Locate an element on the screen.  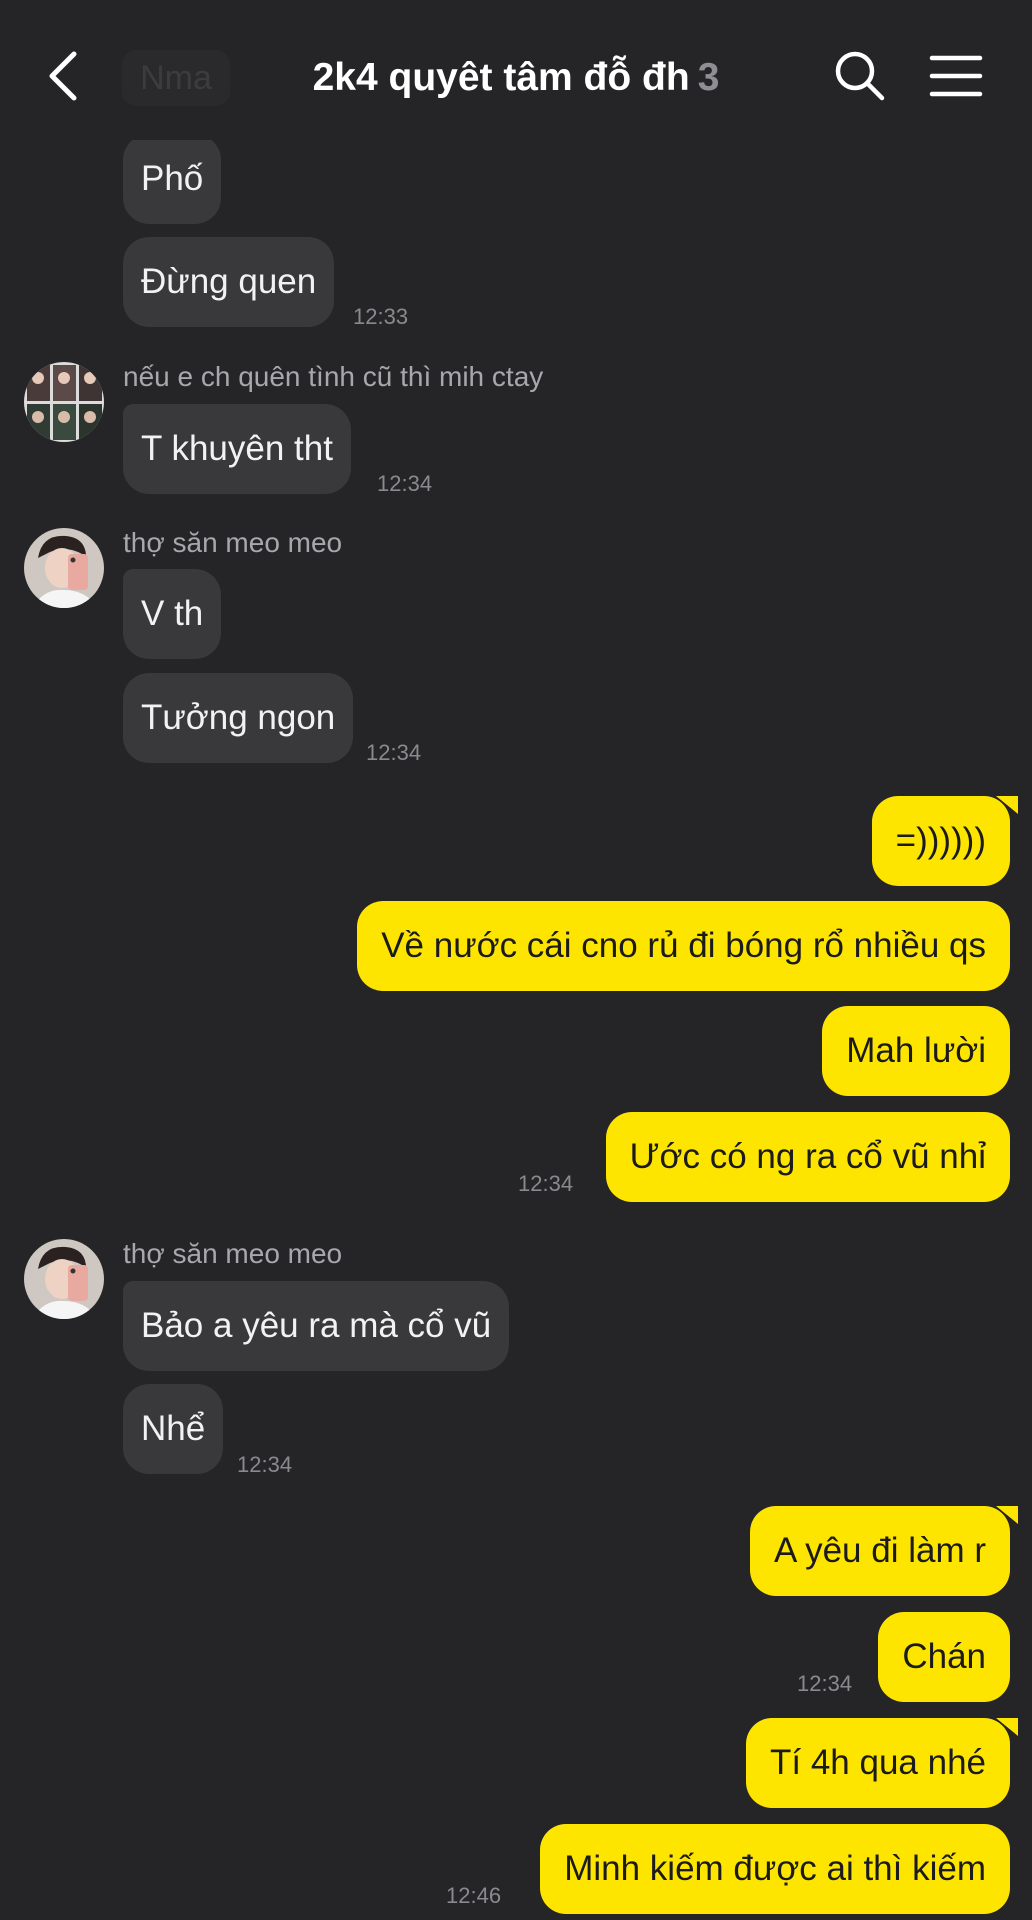
message-bubble-incoming: V th is located at coordinates (172, 614).